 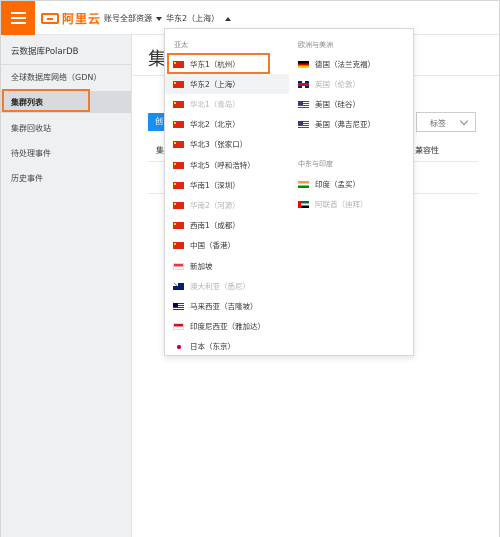 I want to click on region-option-label: 马来西亚（吉隆坡）, so click(x=224, y=306).